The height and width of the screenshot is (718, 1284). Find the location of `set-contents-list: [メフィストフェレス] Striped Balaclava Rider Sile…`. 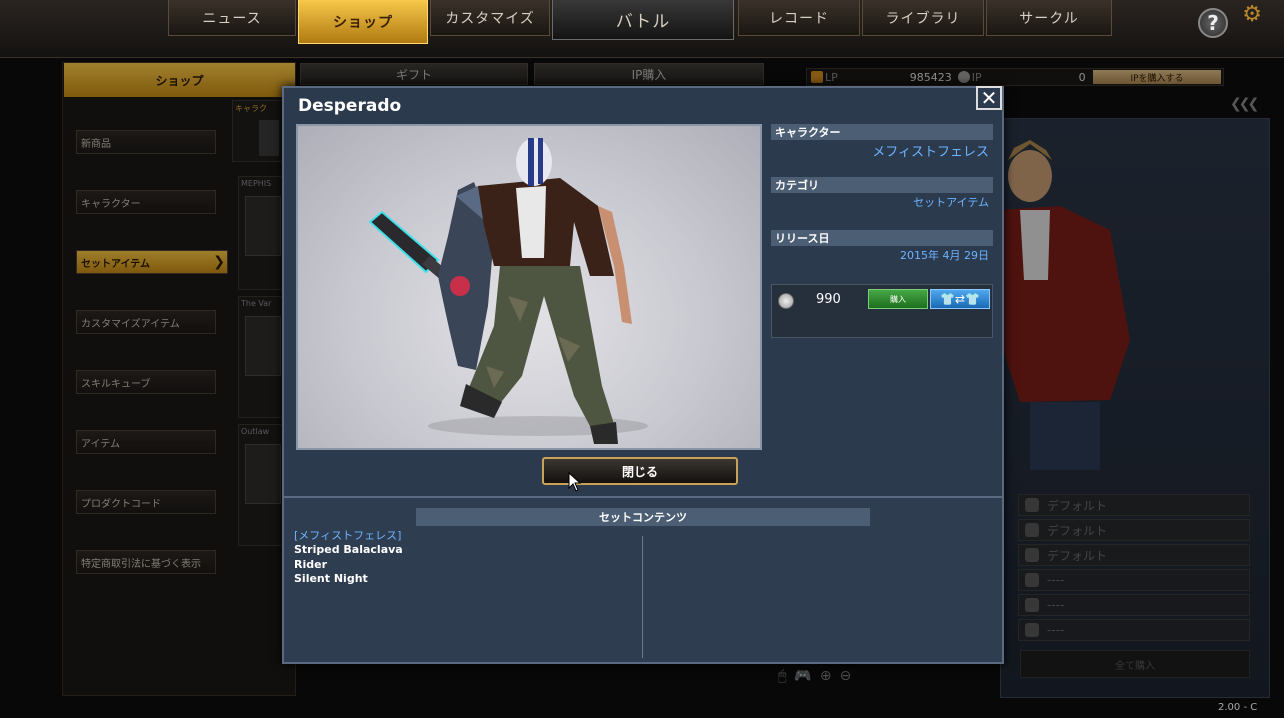

set-contents-list: [メフィストフェレス] Striped Balaclava Rider Sile… is located at coordinates (348, 557).